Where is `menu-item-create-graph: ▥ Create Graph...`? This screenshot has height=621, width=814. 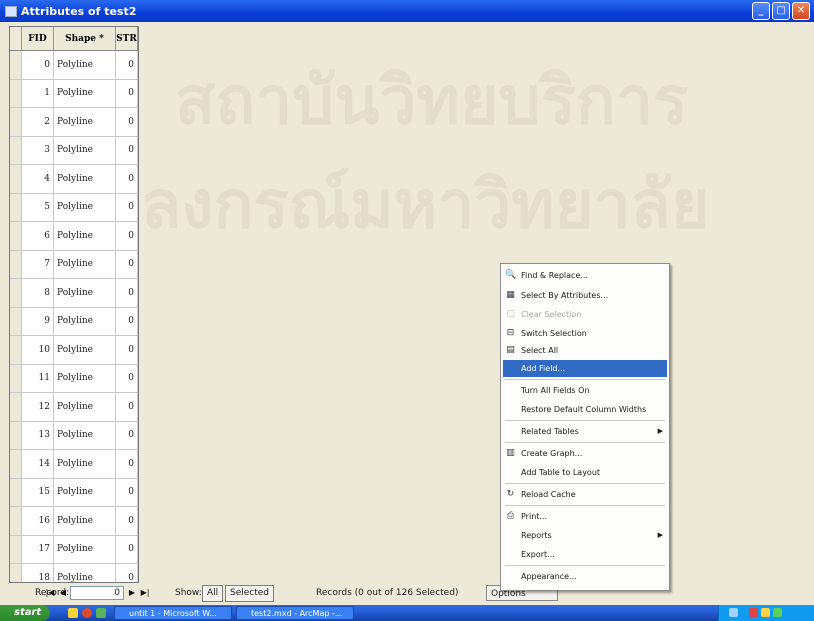
menu-item-create-graph: ▥ Create Graph... is located at coordinates (585, 453).